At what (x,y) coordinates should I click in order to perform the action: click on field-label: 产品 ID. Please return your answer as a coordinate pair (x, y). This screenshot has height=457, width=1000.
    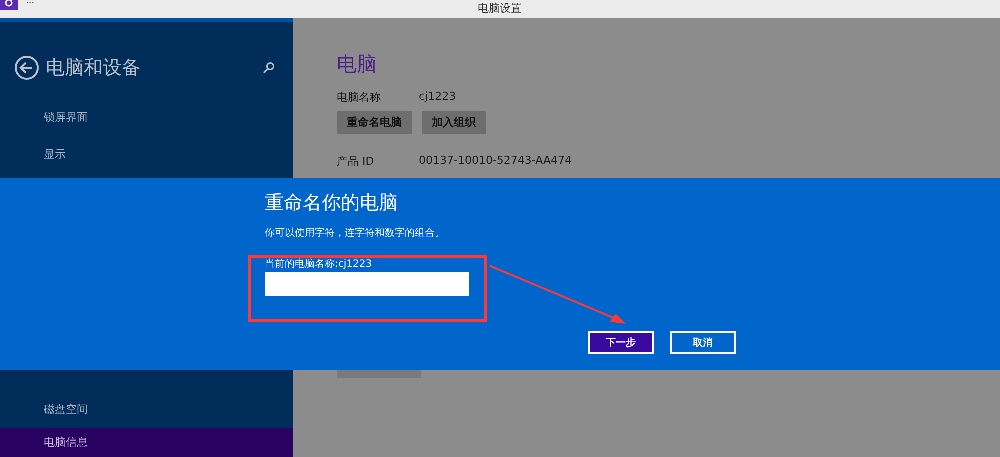
    Looking at the image, I should click on (356, 161).